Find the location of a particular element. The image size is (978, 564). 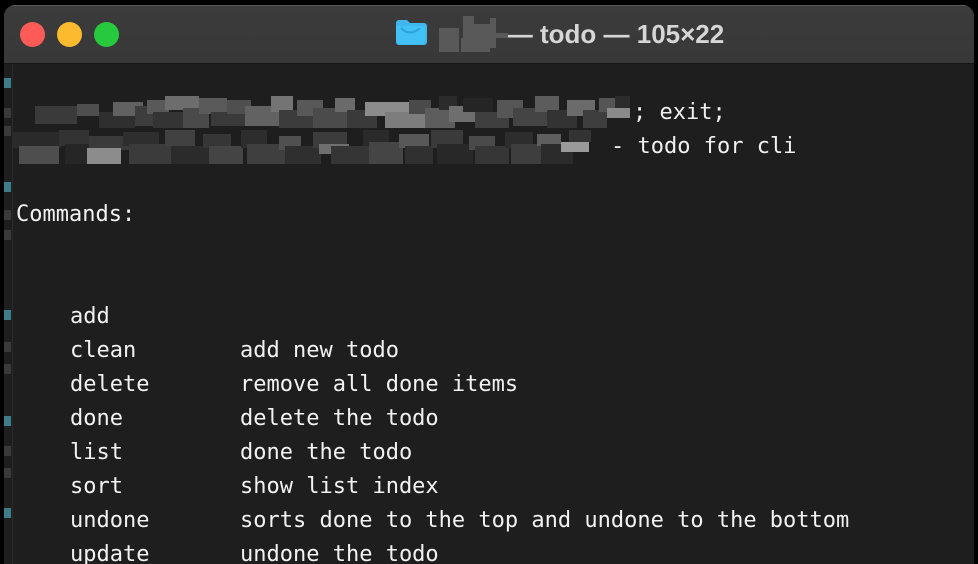

command-row: update update todo is located at coordinates (493, 534).